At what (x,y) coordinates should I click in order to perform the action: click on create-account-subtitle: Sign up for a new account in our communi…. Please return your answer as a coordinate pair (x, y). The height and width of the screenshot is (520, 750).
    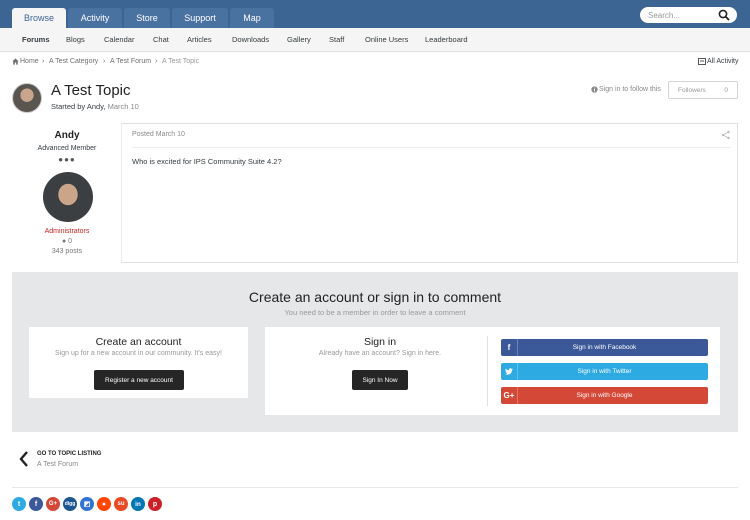
    Looking at the image, I should click on (138, 353).